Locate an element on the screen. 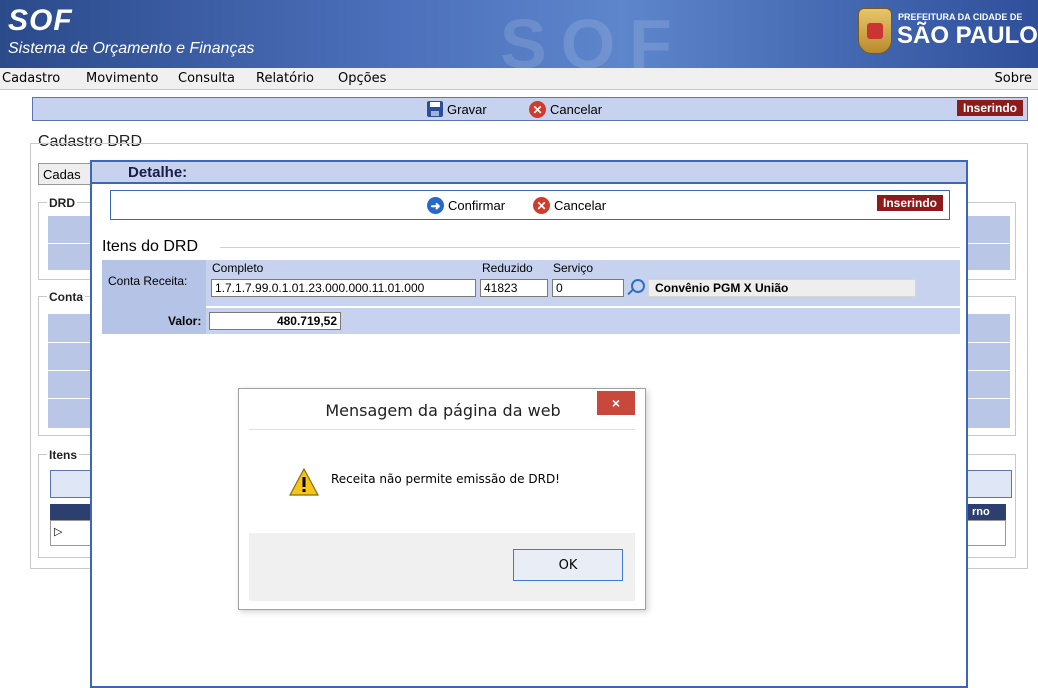  save-button: Gravar is located at coordinates (457, 109).